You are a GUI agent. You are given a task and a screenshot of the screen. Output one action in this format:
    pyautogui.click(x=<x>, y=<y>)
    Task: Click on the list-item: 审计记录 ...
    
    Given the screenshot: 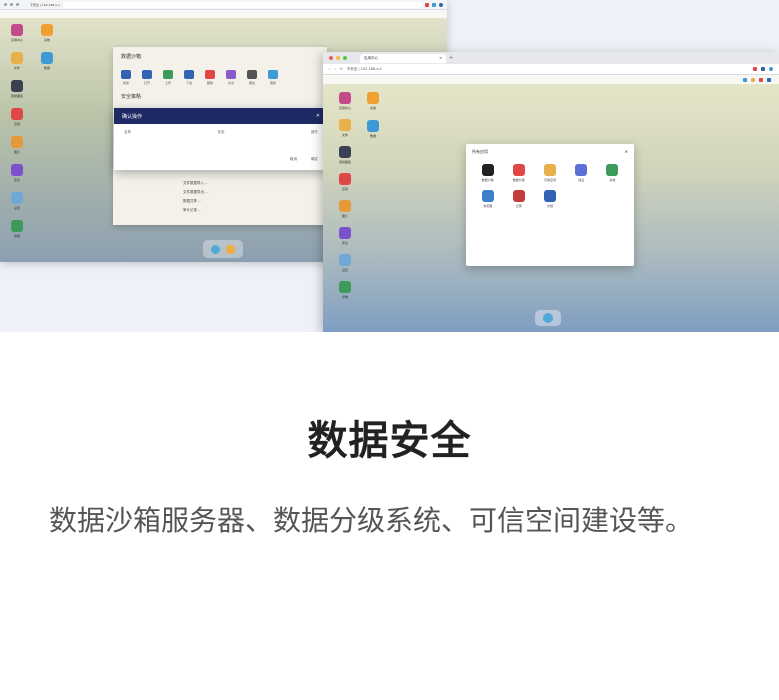 What is the action you would take?
    pyautogui.click(x=253, y=210)
    